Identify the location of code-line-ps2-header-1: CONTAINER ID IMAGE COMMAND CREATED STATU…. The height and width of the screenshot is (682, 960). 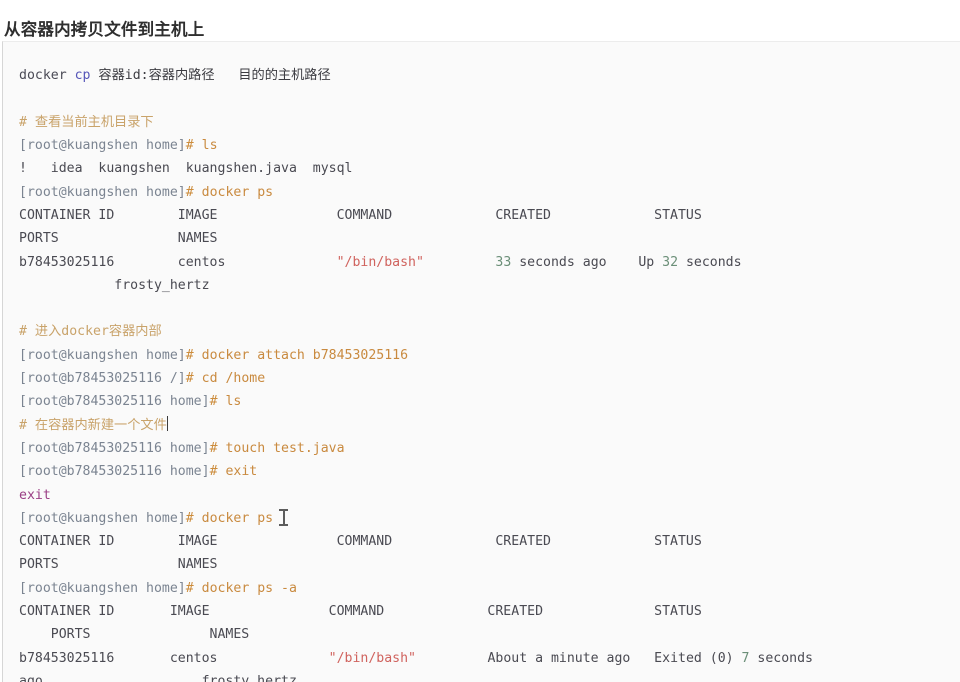
(481, 541).